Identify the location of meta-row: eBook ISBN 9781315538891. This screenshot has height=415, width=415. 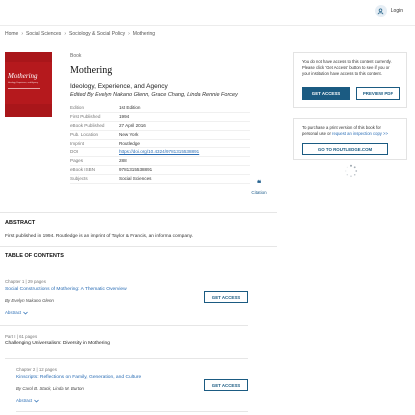
(160, 171).